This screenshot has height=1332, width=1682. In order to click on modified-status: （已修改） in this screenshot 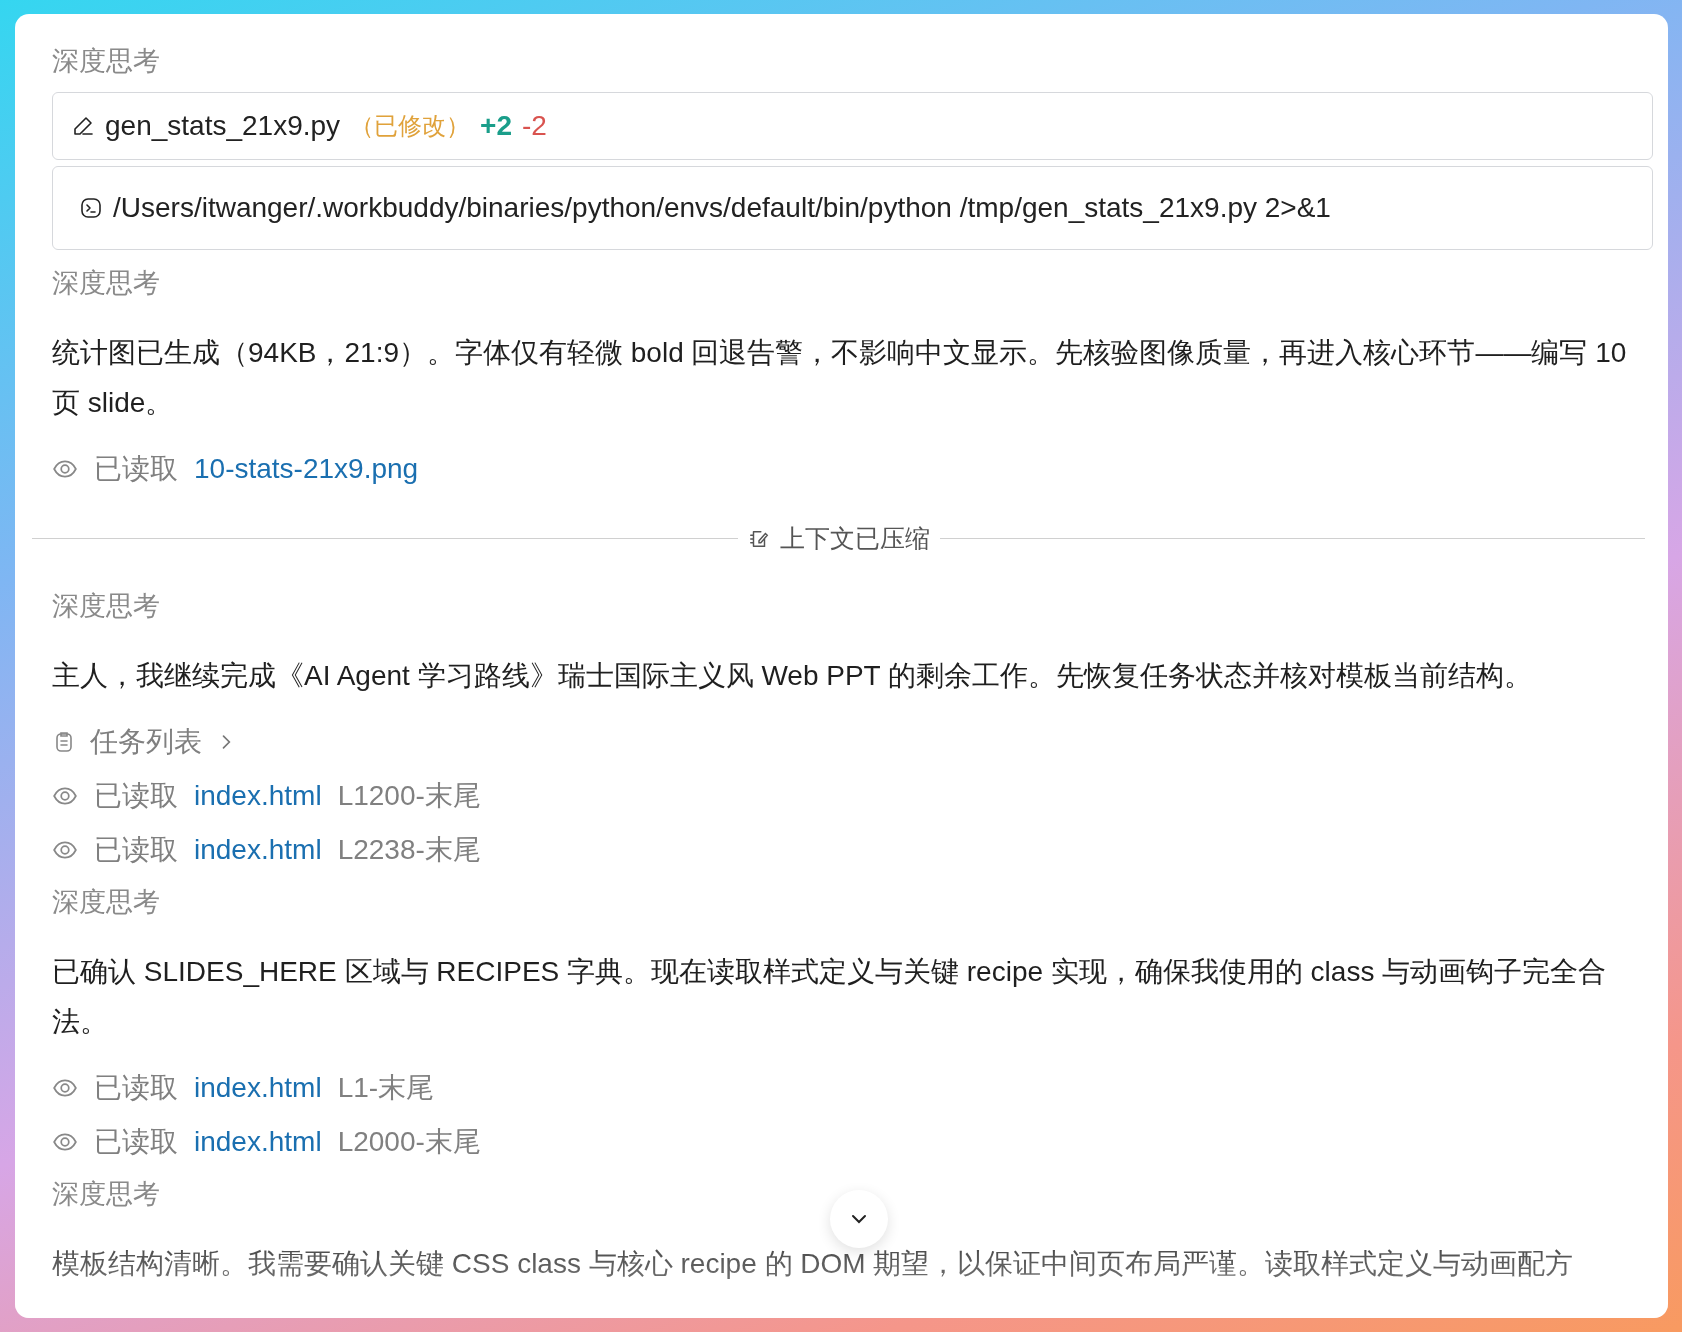, I will do `click(410, 126)`.